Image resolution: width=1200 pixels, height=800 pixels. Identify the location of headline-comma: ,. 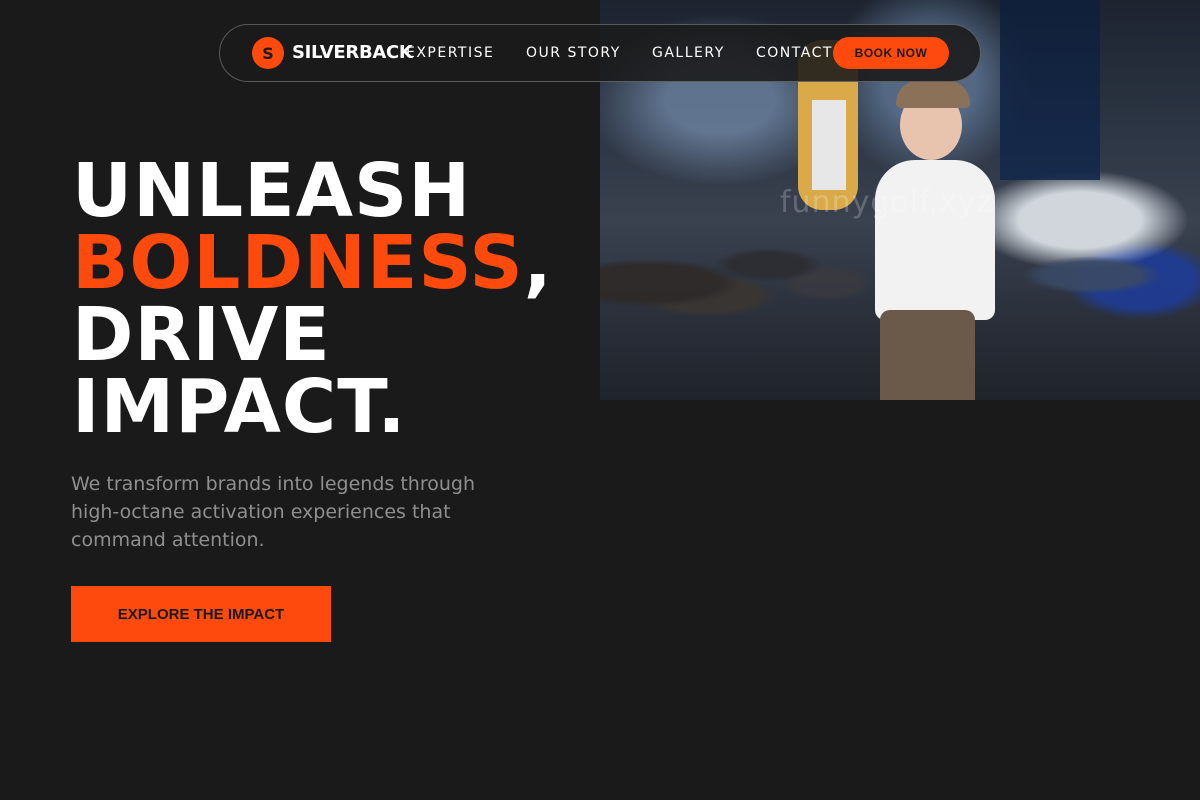
(538, 263).